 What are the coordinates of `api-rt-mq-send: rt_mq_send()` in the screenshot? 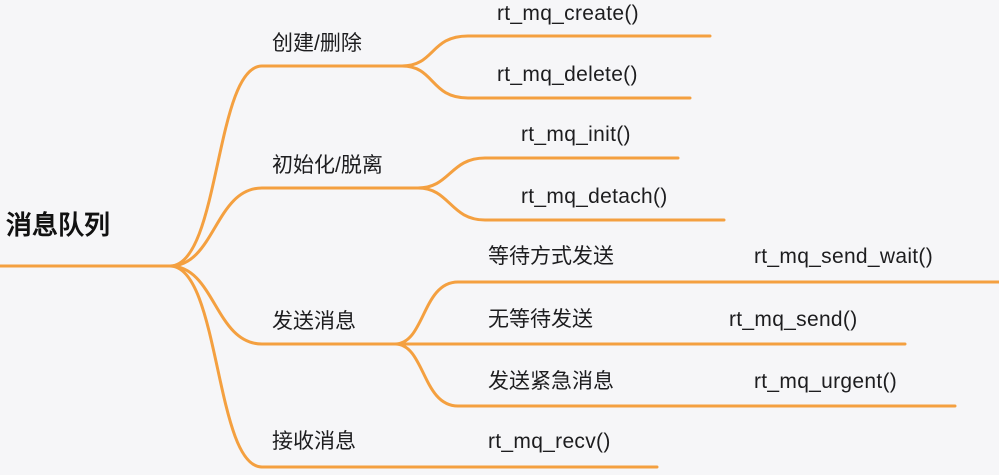 It's located at (793, 319).